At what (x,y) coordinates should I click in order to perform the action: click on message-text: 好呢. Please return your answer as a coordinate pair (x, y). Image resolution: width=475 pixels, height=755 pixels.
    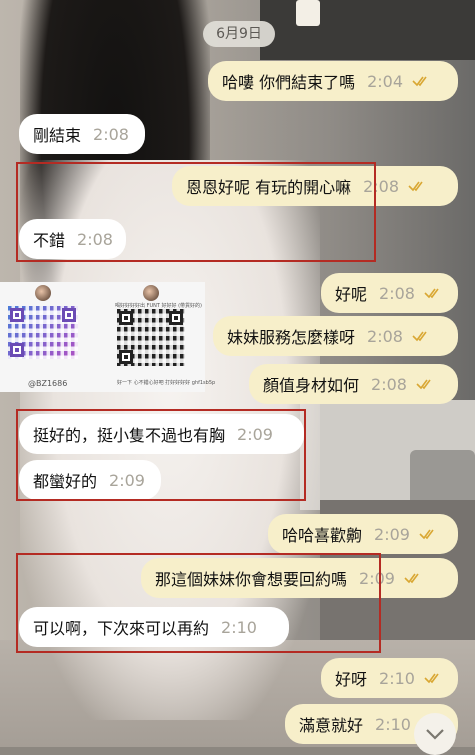
    Looking at the image, I should click on (351, 294).